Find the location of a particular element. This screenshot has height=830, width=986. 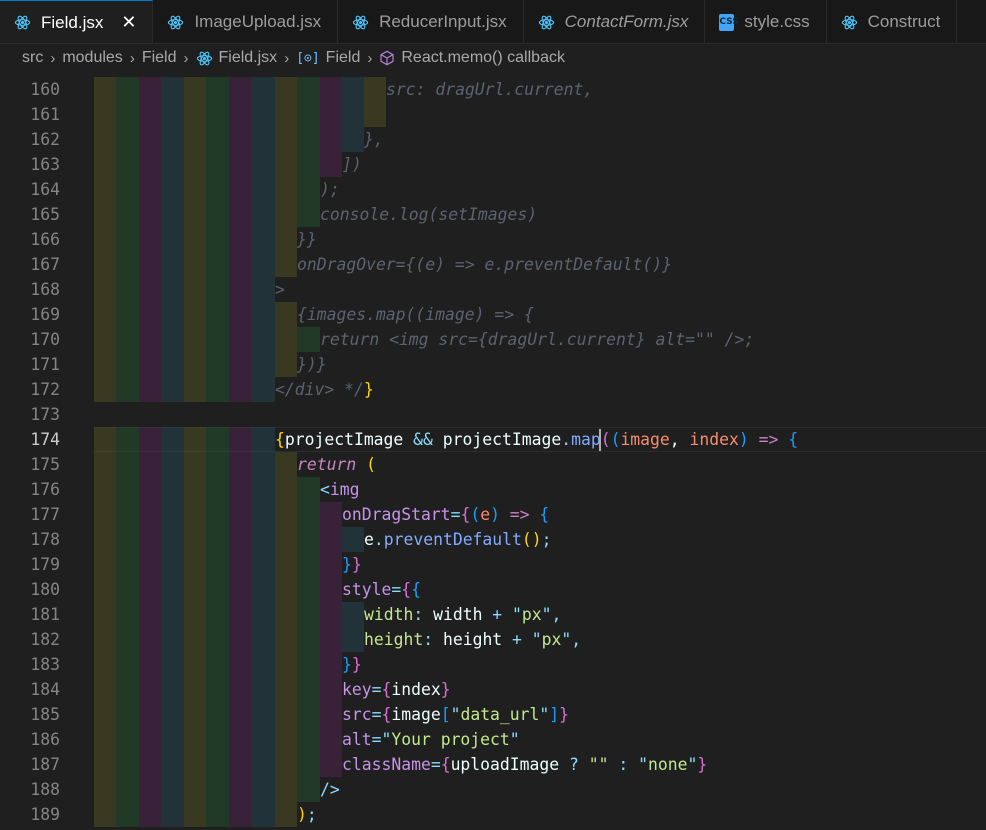

code-line: 175 return ( is located at coordinates (493, 464).